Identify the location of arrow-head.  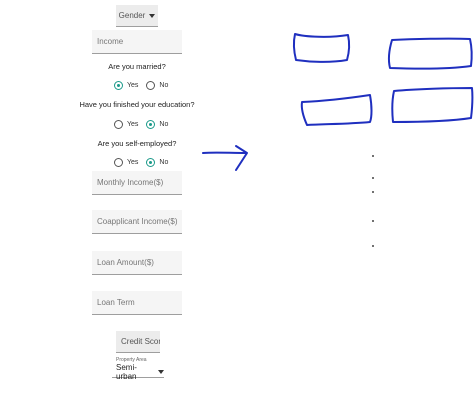
(241, 158).